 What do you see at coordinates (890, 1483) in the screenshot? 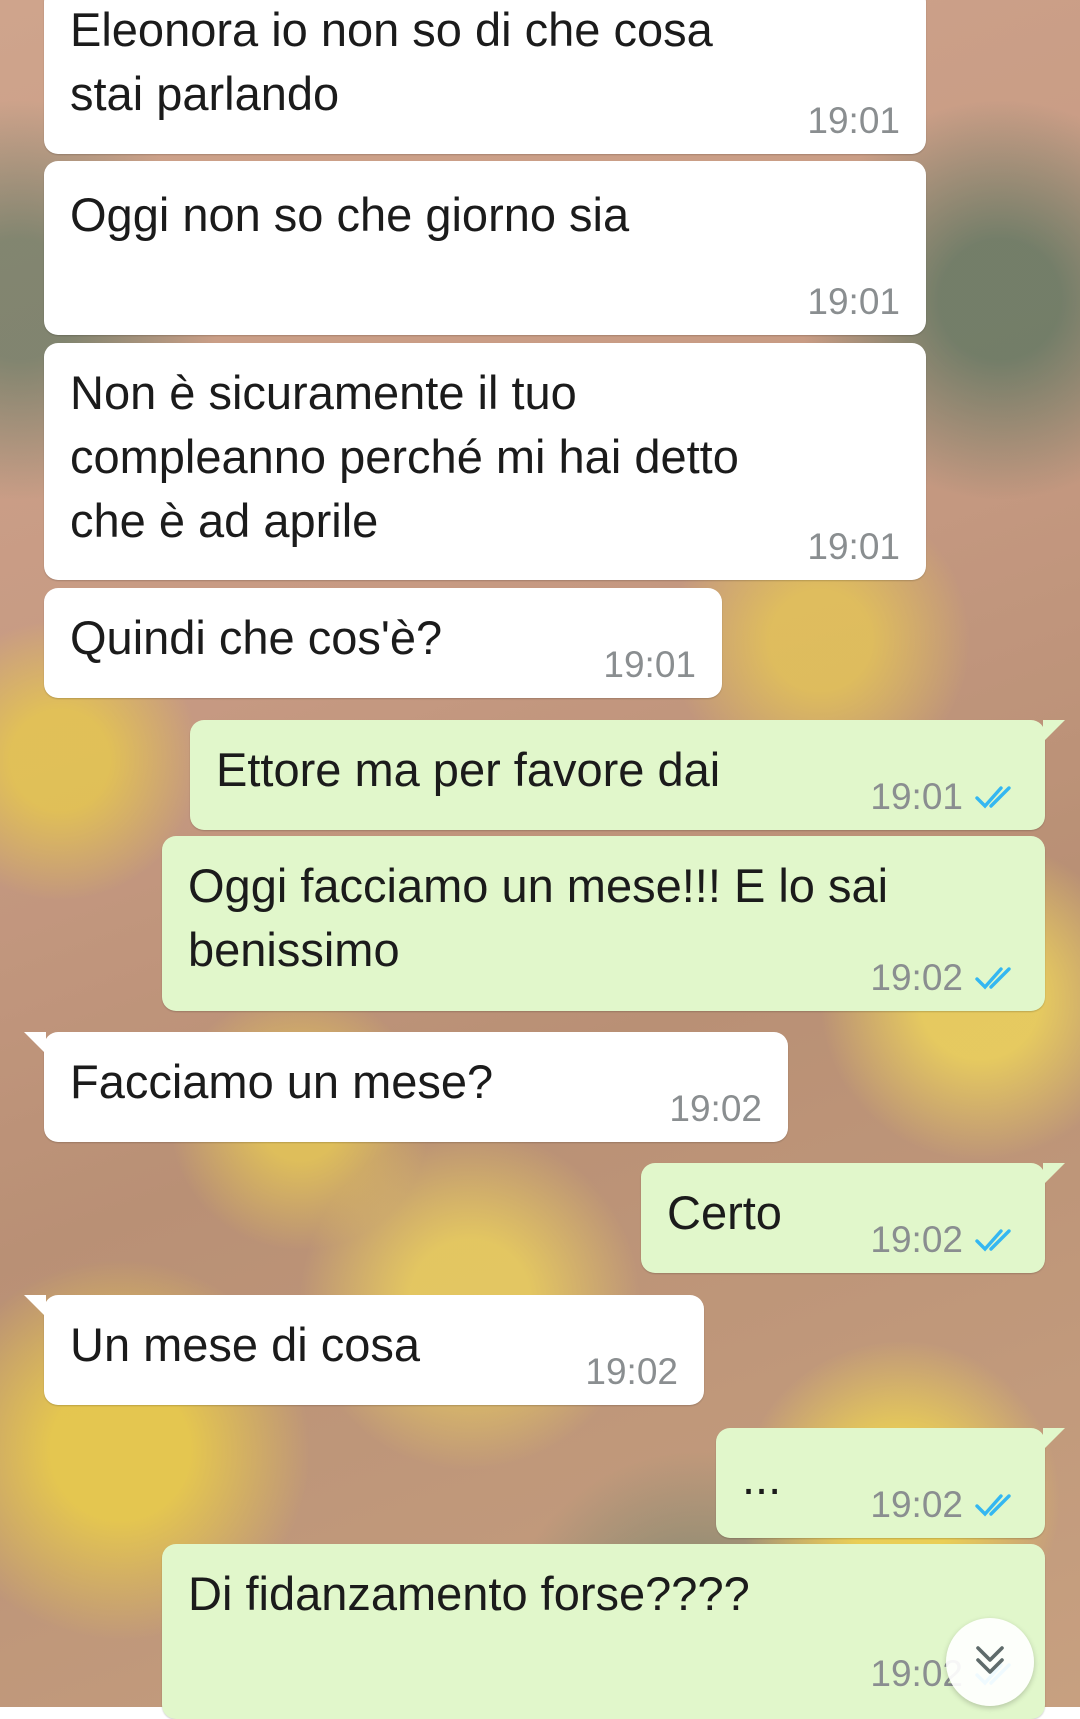
I see `message-bubble-outgoing: ... 19:02` at bounding box center [890, 1483].